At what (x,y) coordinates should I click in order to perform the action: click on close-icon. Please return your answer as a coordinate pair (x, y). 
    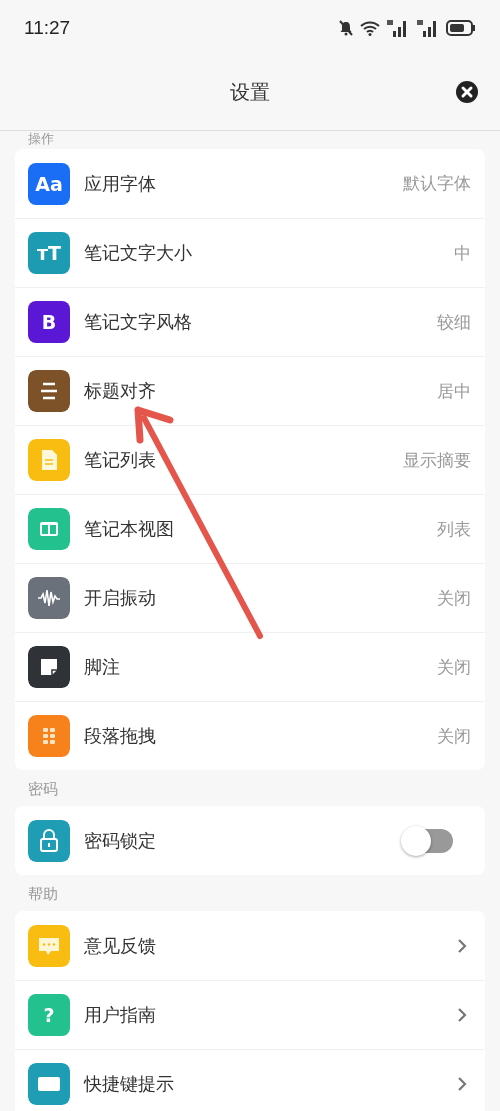
    Looking at the image, I should click on (467, 92).